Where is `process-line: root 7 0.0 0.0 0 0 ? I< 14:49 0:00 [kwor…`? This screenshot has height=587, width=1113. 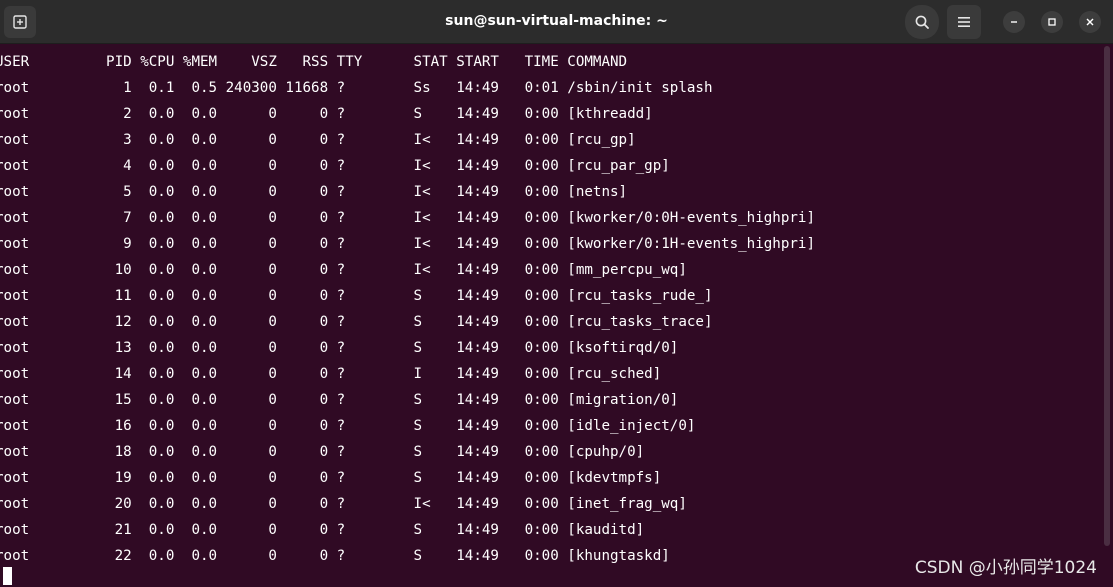 process-line: root 7 0.0 0.0 0 0 ? I< 14:49 0:00 [kwor… is located at coordinates (407, 218).